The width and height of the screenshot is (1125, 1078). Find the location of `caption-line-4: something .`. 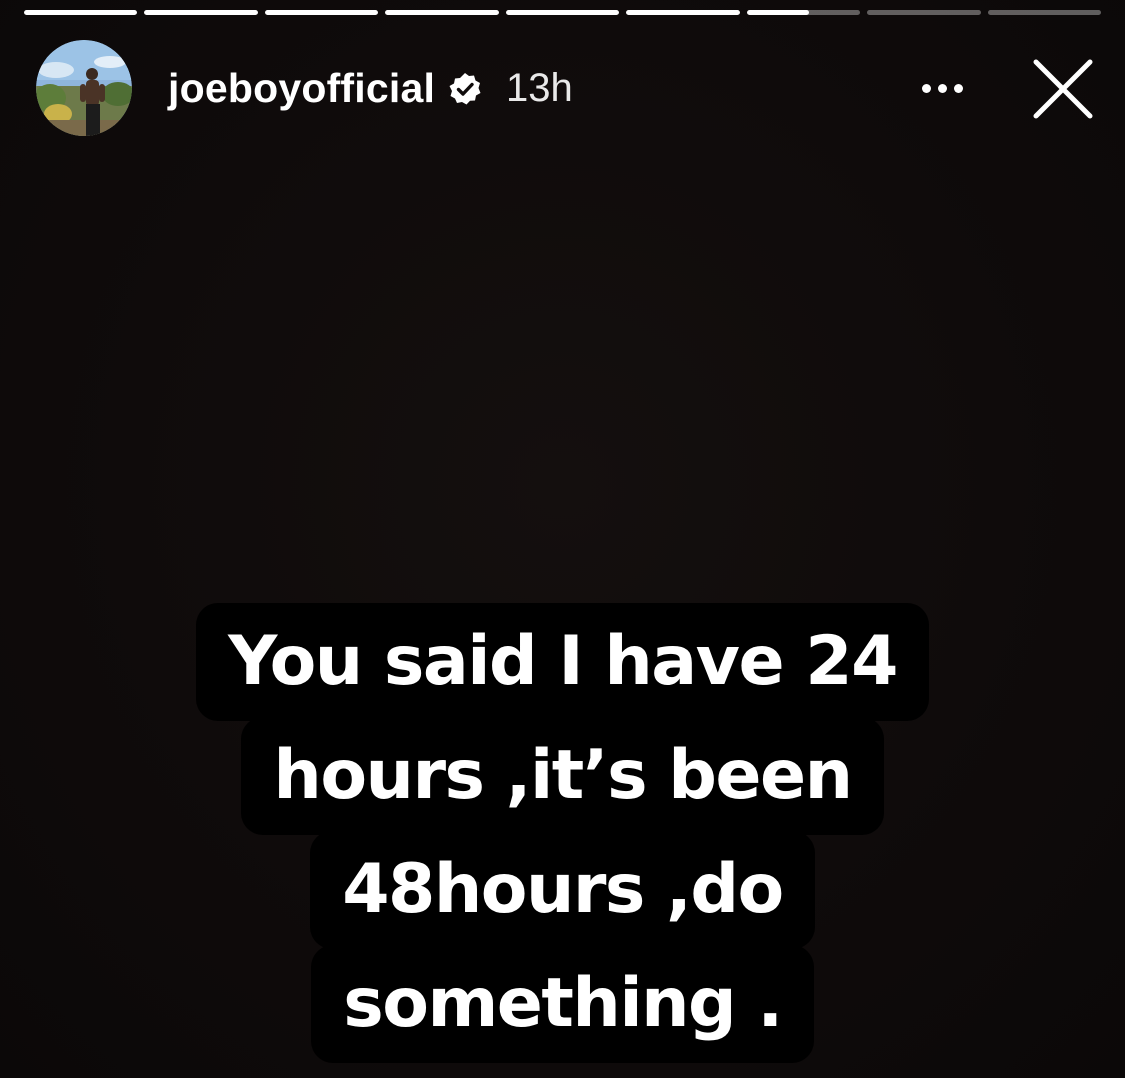

caption-line-4: something . is located at coordinates (562, 1004).